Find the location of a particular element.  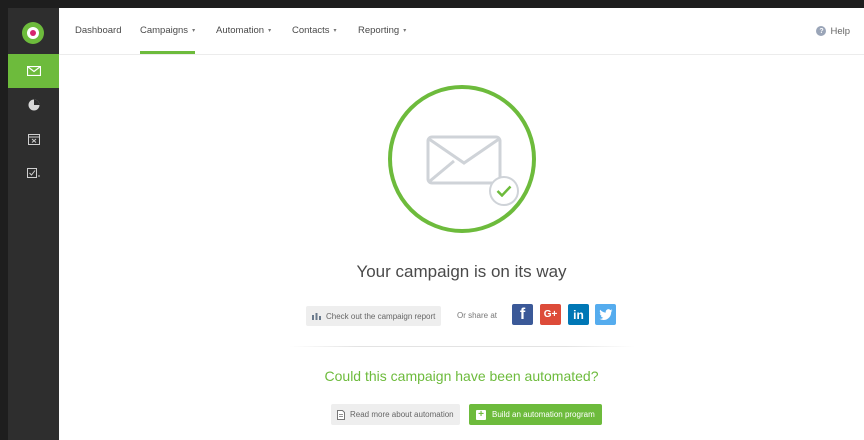

sidebar-item-lists is located at coordinates (33, 173).